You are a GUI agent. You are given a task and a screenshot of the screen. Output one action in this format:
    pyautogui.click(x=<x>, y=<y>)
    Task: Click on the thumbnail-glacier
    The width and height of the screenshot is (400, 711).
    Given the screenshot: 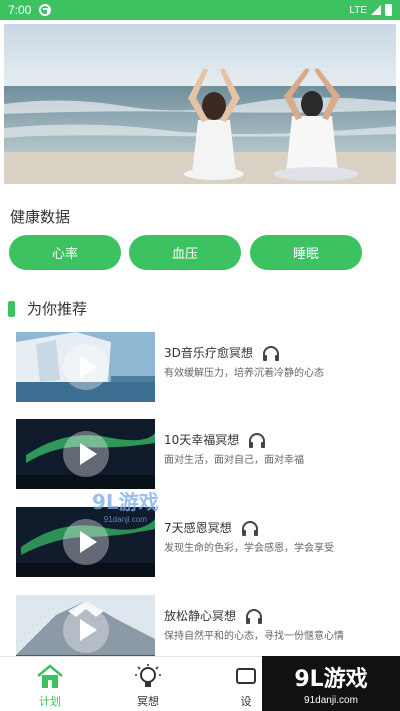 What is the action you would take?
    pyautogui.click(x=85, y=367)
    